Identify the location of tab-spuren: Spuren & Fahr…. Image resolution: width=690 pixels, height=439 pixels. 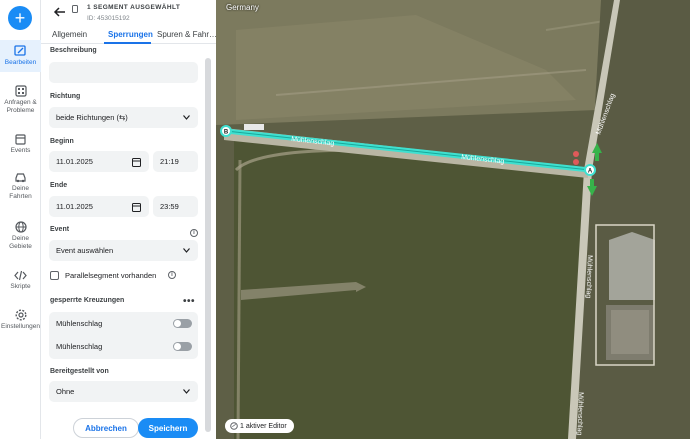
(186, 34).